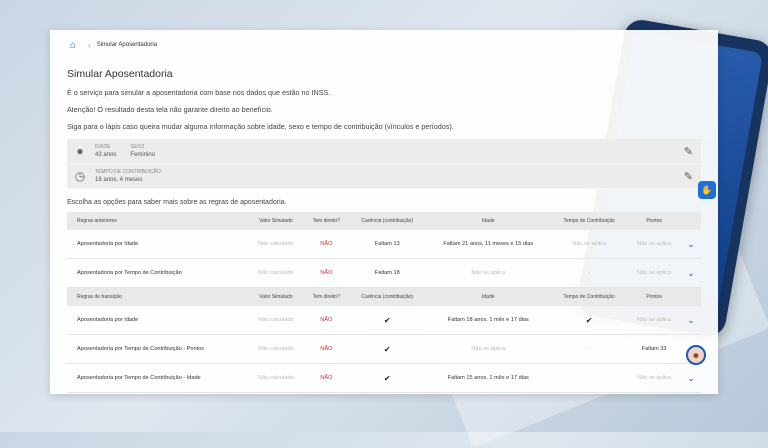 This screenshot has height=448, width=768. Describe the element at coordinates (137, 147) in the screenshot. I see `sexo-label: SEXO` at that location.